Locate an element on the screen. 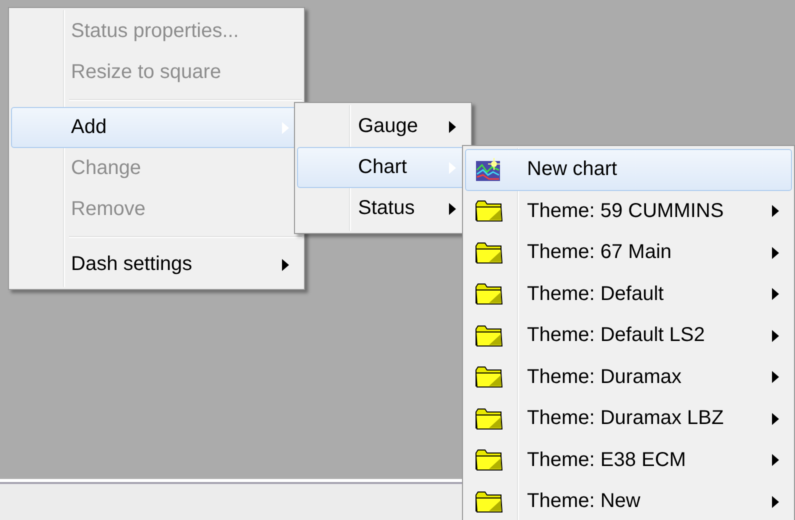 This screenshot has height=520, width=795. menu-item: New chart is located at coordinates (628, 169).